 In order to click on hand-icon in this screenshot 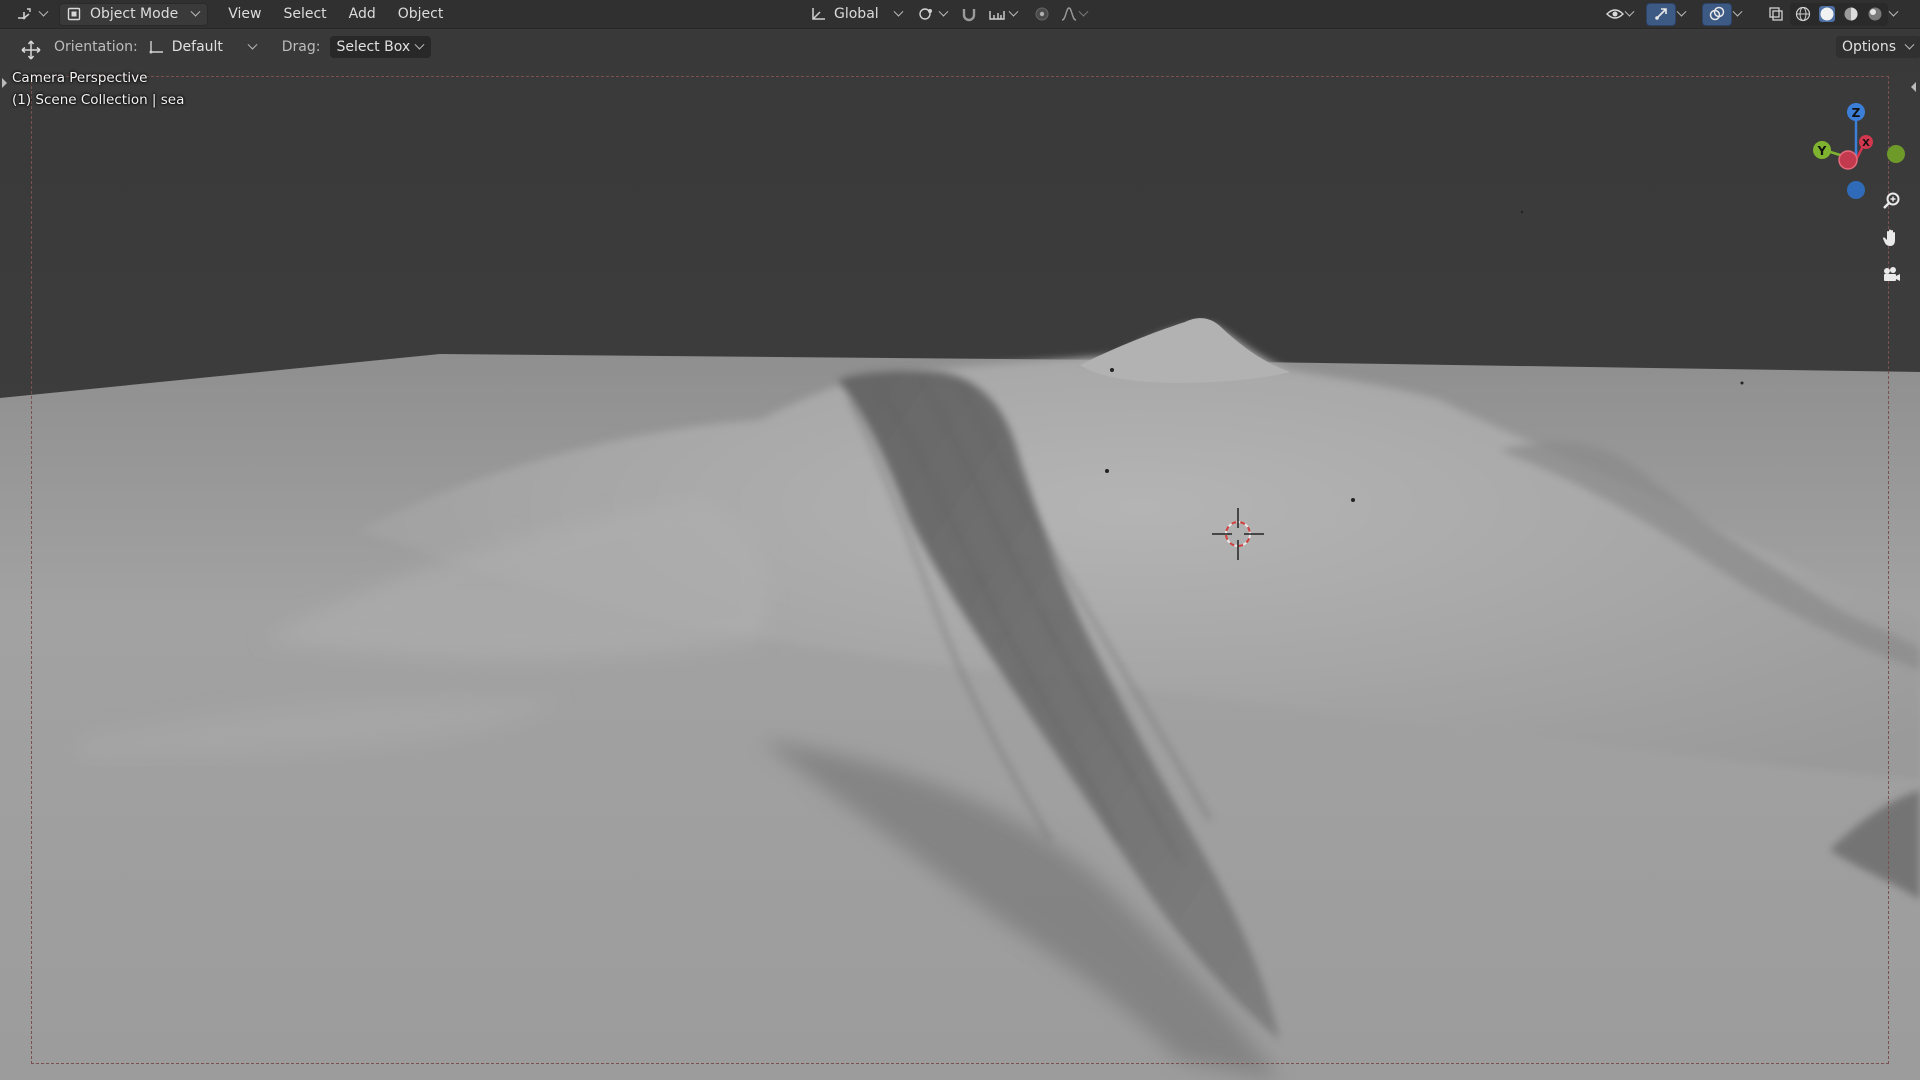, I will do `click(1889, 237)`.